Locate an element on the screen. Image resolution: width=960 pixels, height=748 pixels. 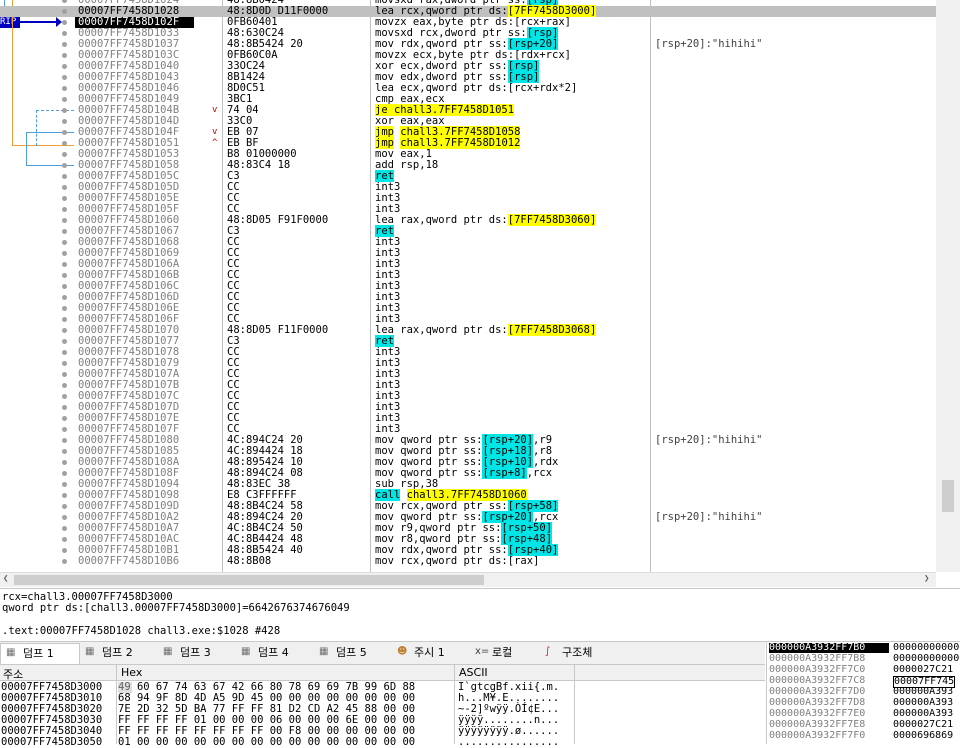
stack-row: 000000A3932FF7E8 0000027C21 is located at coordinates (863, 725).